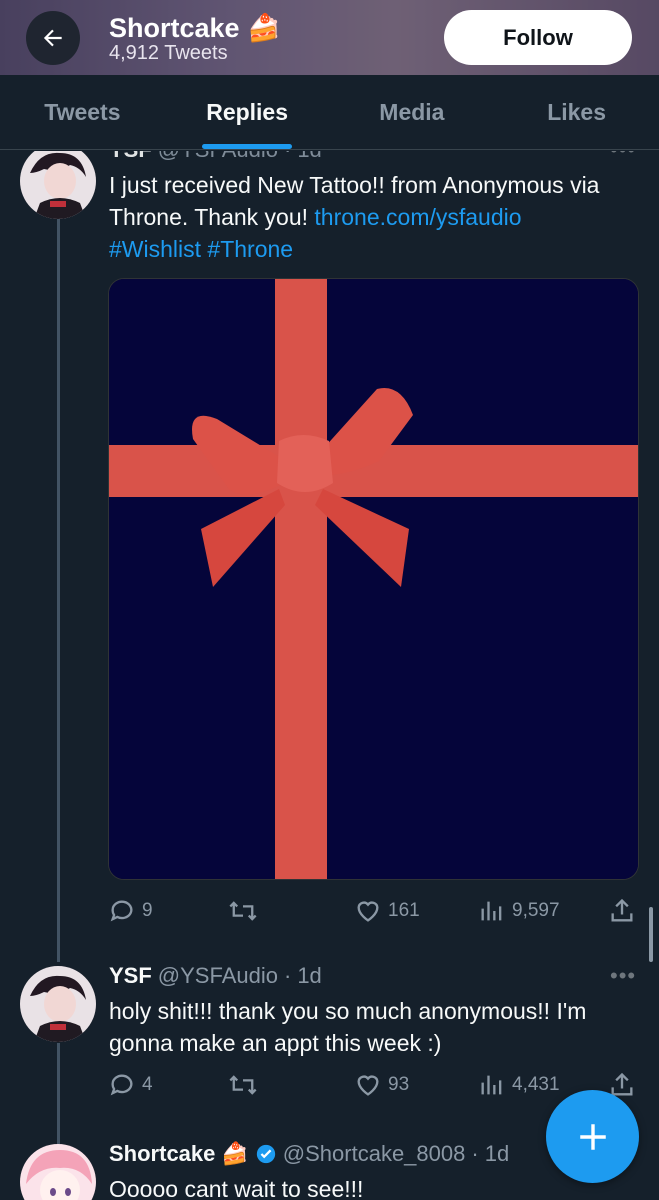 Image resolution: width=659 pixels, height=1200 pixels. I want to click on tab-likes: Likes, so click(576, 112).